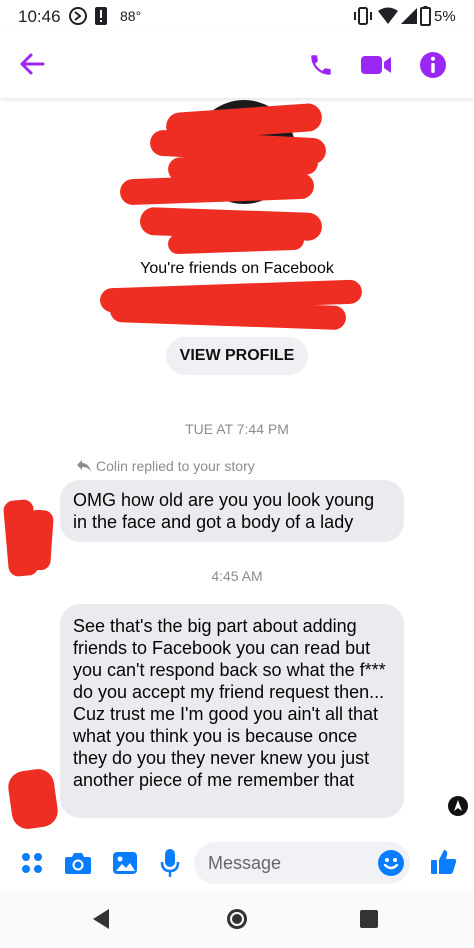 The height and width of the screenshot is (948, 474). I want to click on thumbs-up-icon, so click(444, 862).